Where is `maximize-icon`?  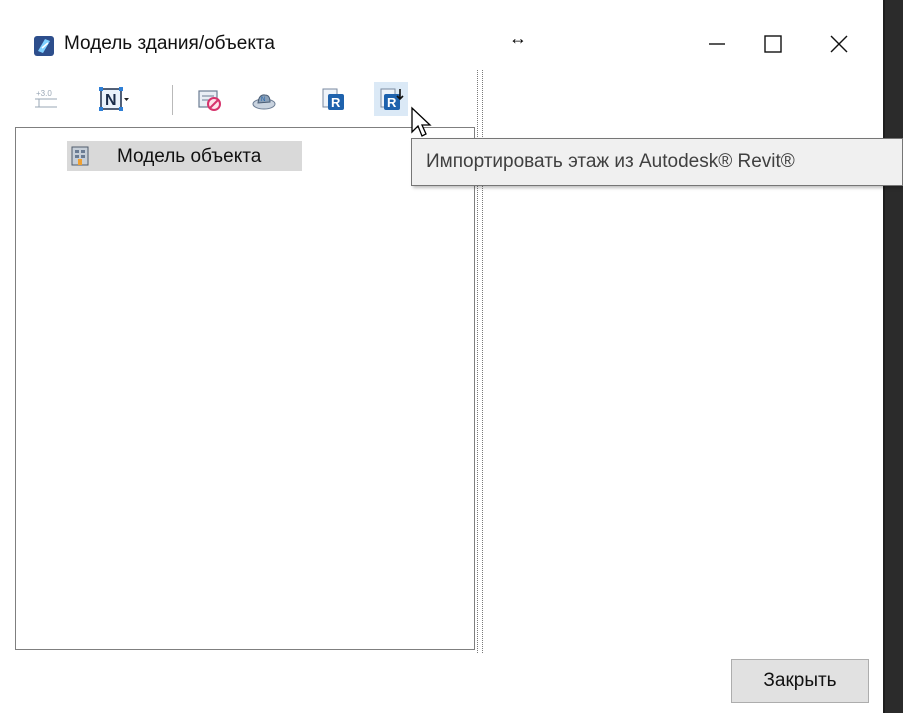
maximize-icon is located at coordinates (773, 44).